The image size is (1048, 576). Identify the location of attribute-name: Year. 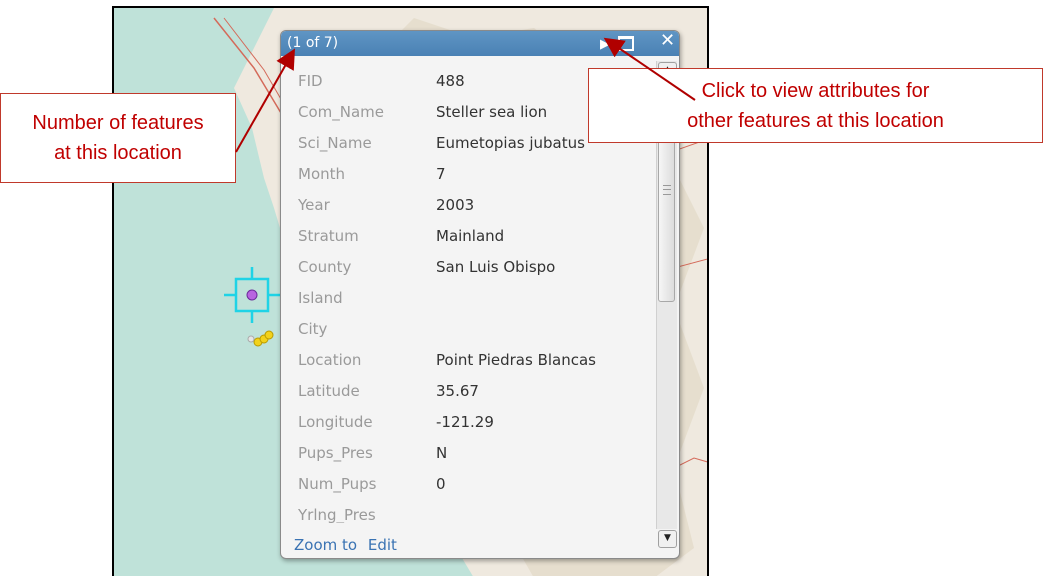
(314, 205).